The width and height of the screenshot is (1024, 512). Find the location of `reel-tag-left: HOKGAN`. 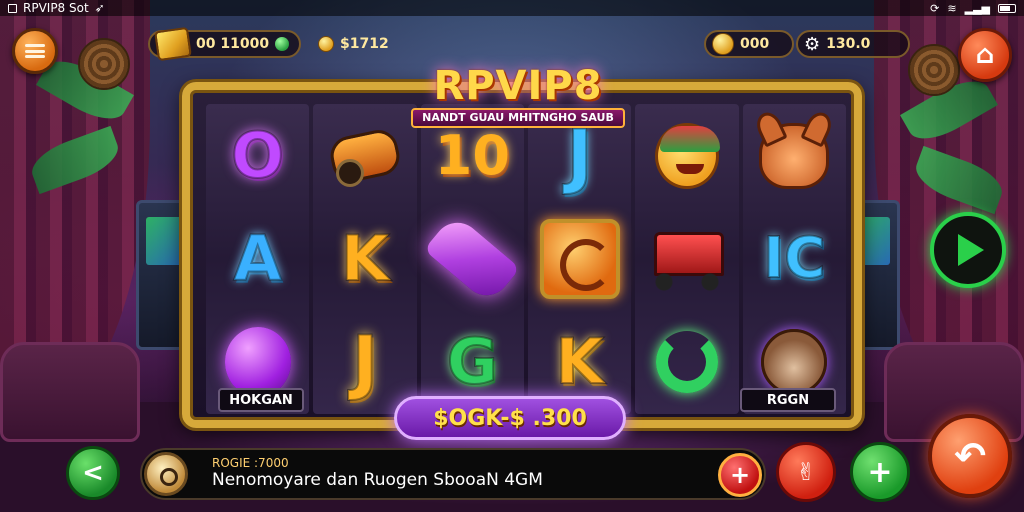

reel-tag-left: HOKGAN is located at coordinates (261, 400).